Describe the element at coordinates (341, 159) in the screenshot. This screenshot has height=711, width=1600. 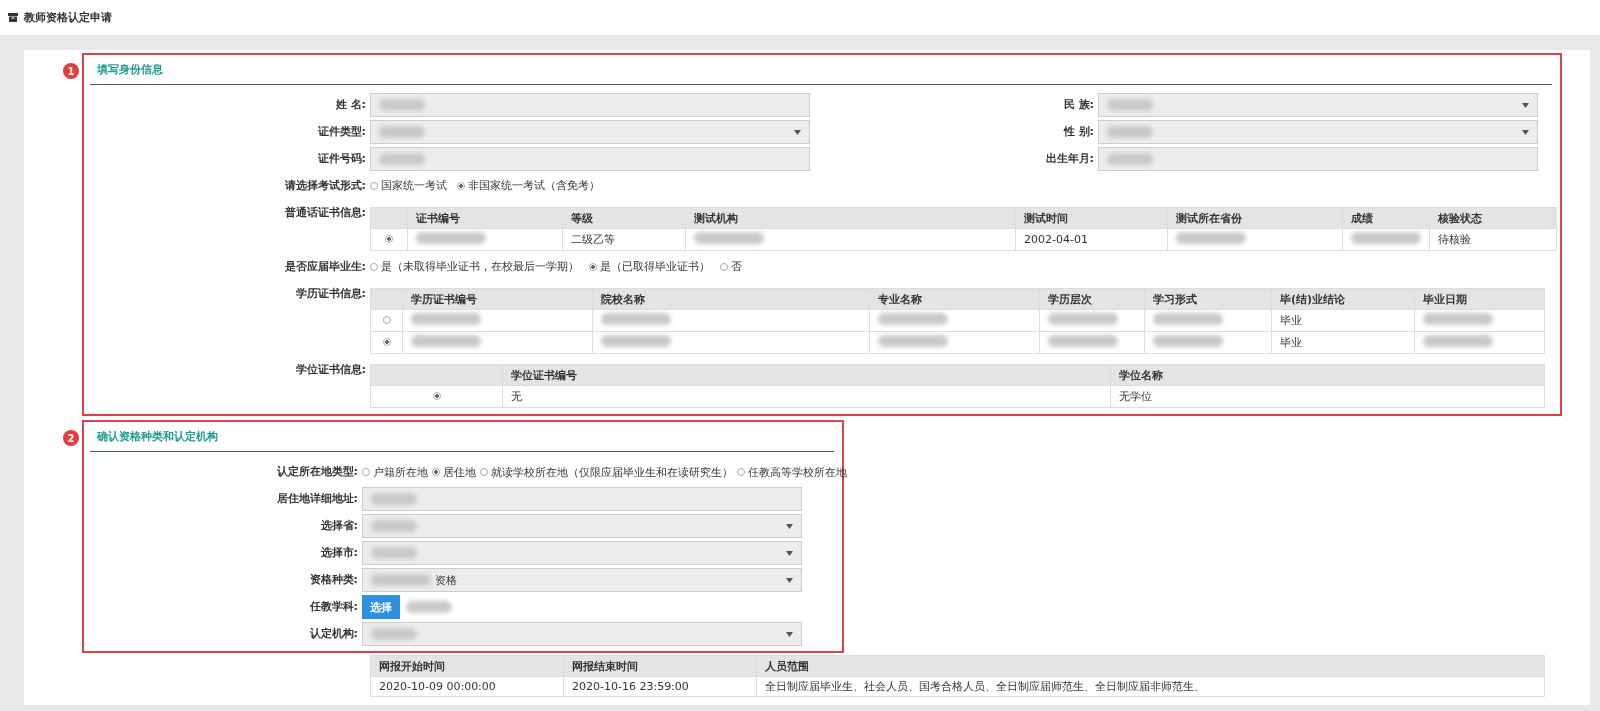
I see `field-label: 证件号码:` at that location.